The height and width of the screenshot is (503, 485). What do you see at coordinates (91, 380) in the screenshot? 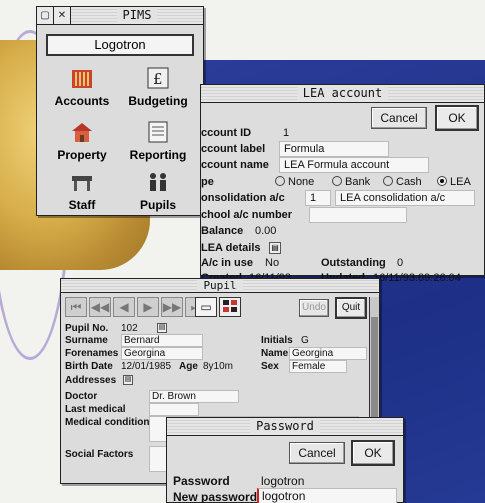
I see `addresses-label: Addresses` at bounding box center [91, 380].